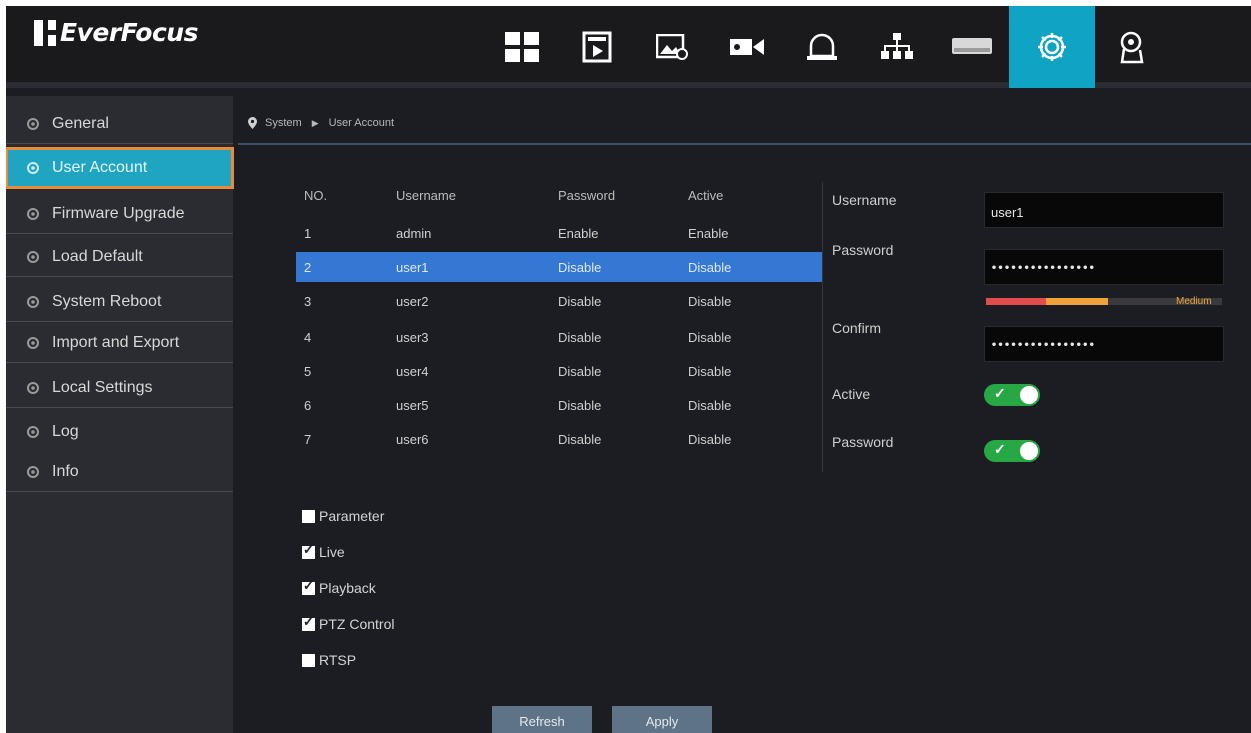  Describe the element at coordinates (119, 124) in the screenshot. I see `sidebar-item-general: General` at that location.